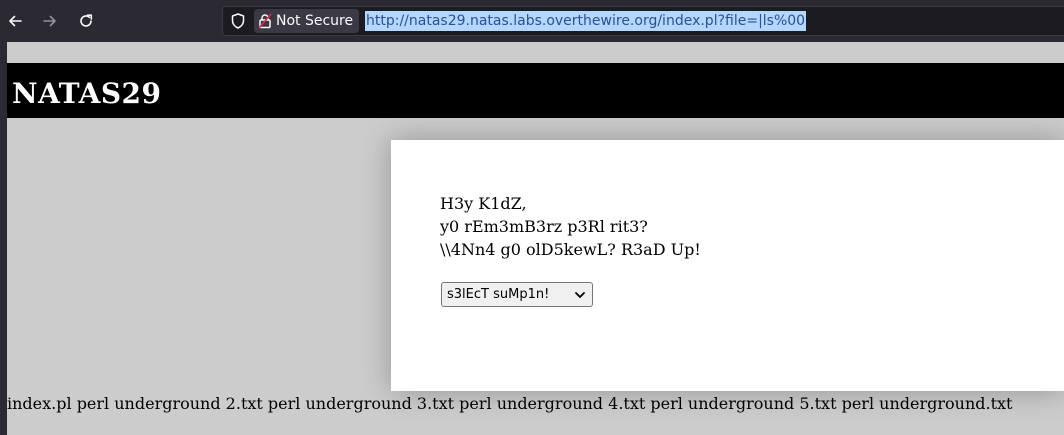 The width and height of the screenshot is (1064, 435). What do you see at coordinates (265, 21) in the screenshot?
I see `insecure-lock-icon` at bounding box center [265, 21].